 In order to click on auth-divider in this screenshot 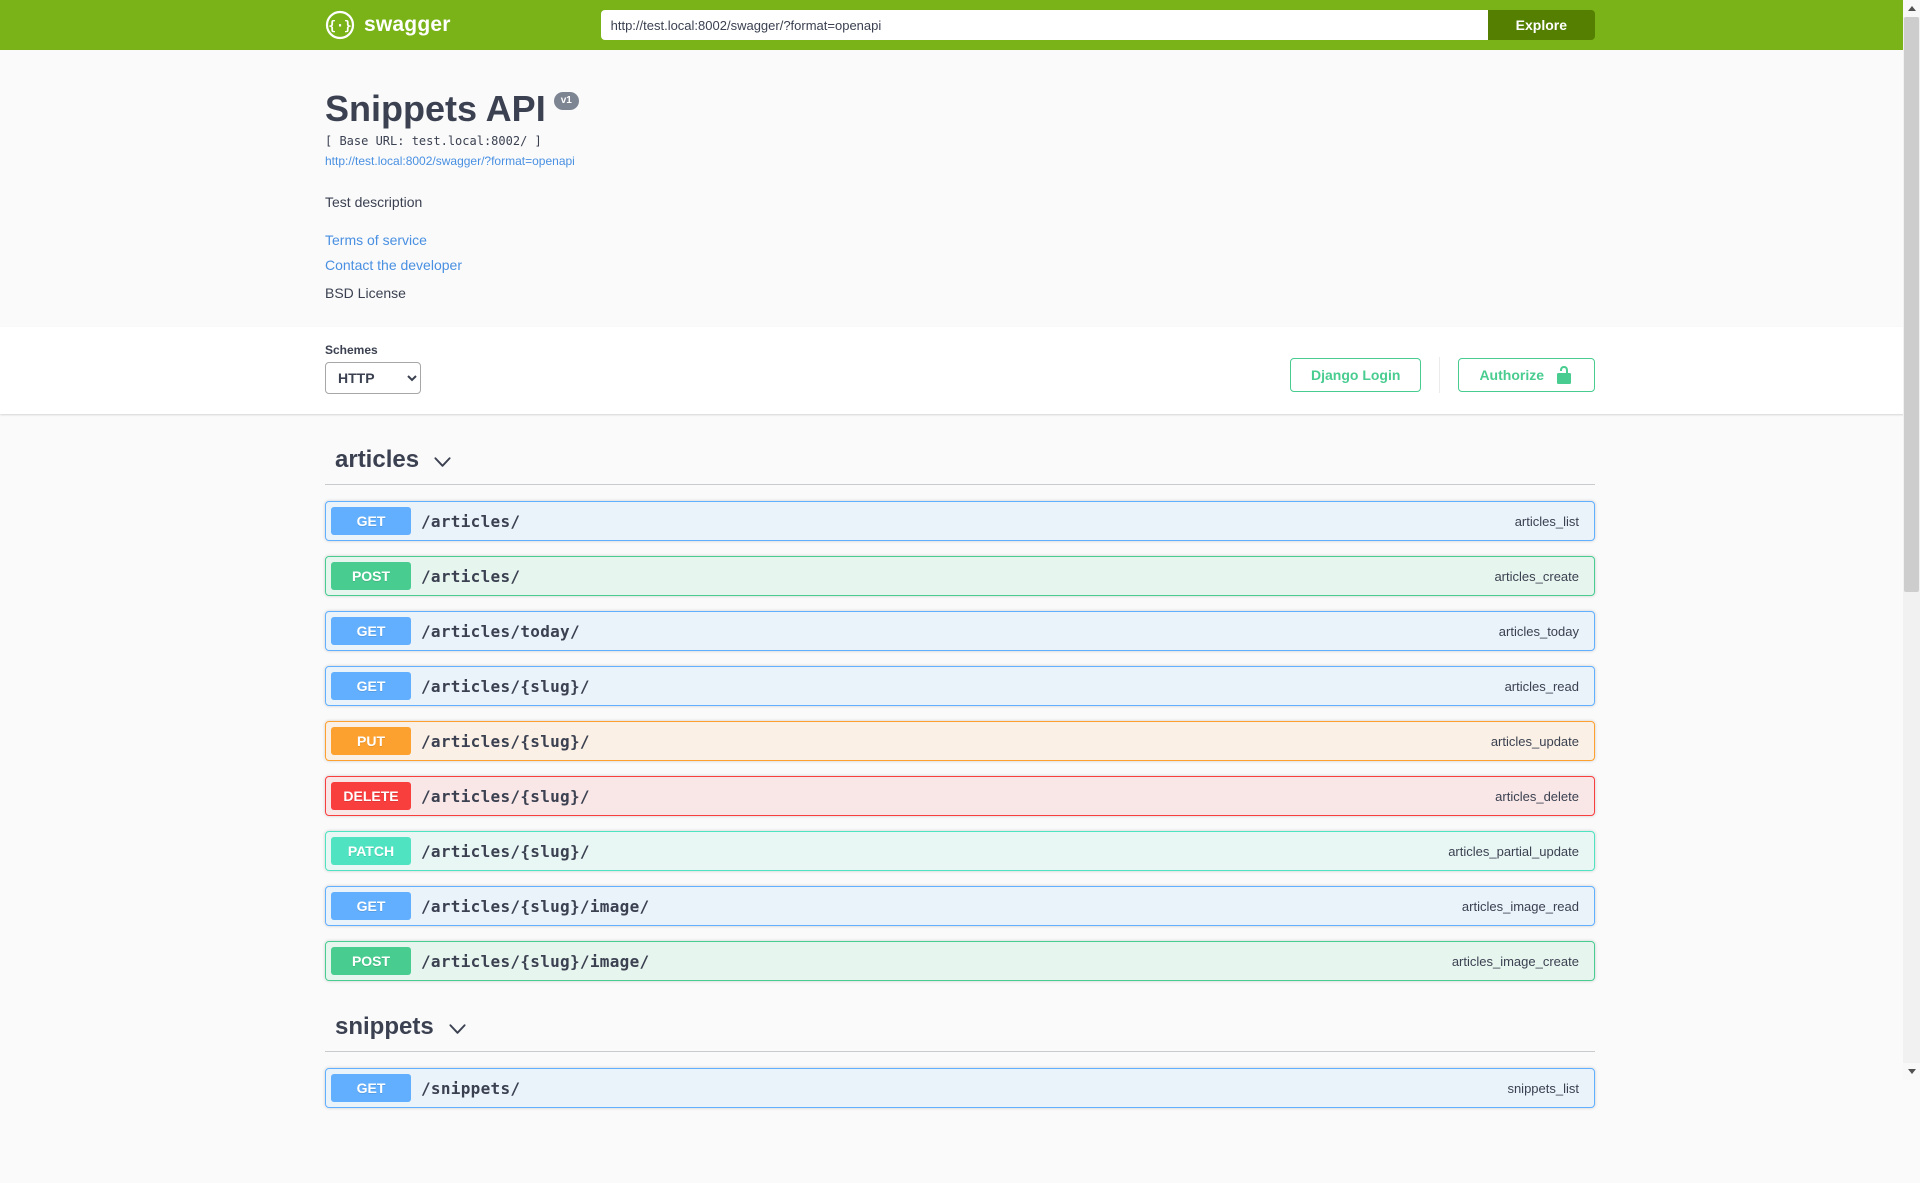, I will do `click(1440, 375)`.